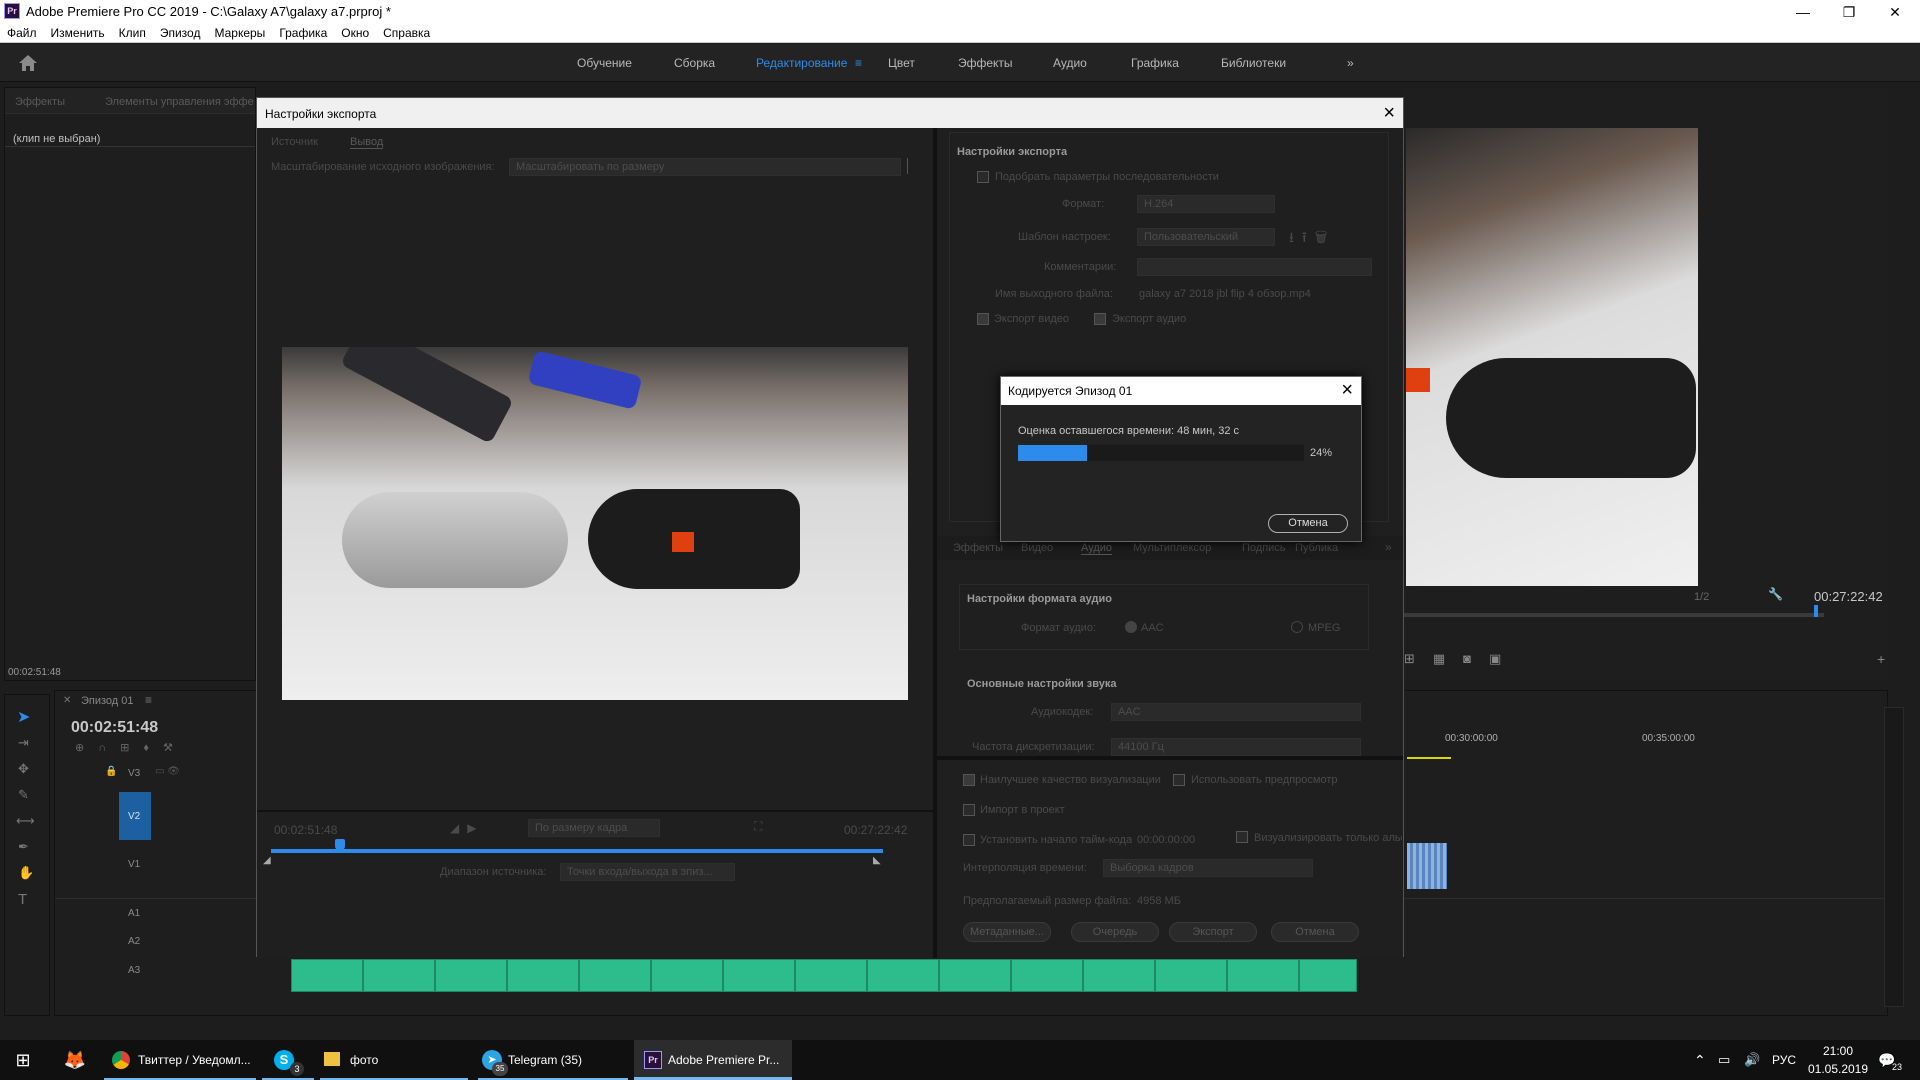  What do you see at coordinates (23, 743) in the screenshot?
I see `track-select-tool-icon: ⇥` at bounding box center [23, 743].